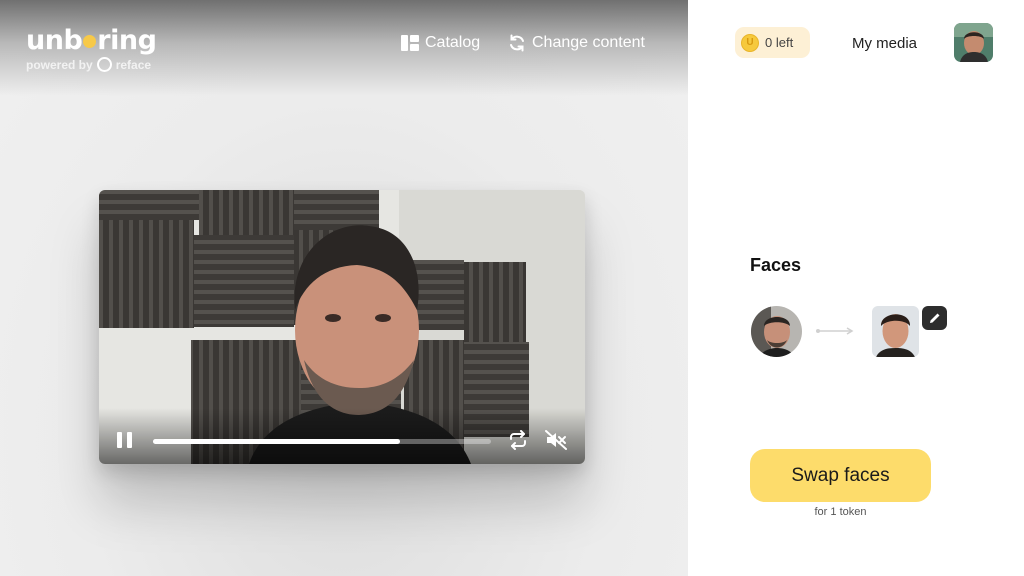 Image resolution: width=1024 pixels, height=576 pixels. Describe the element at coordinates (750, 42) in the screenshot. I see `coin-icon: U` at that location.